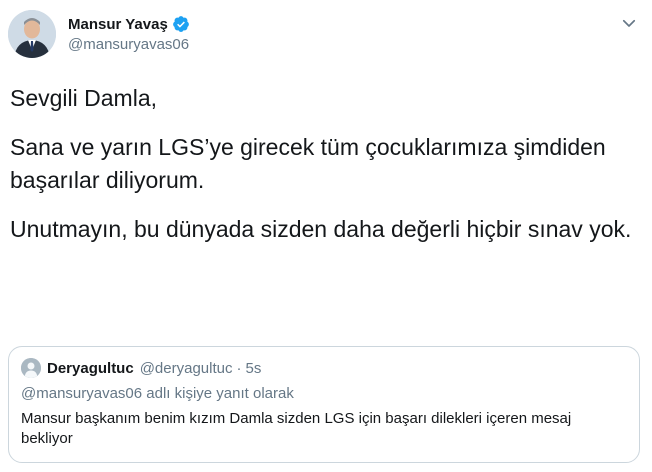 The height and width of the screenshot is (472, 652). I want to click on quoted-author-avatar, so click(31, 368).